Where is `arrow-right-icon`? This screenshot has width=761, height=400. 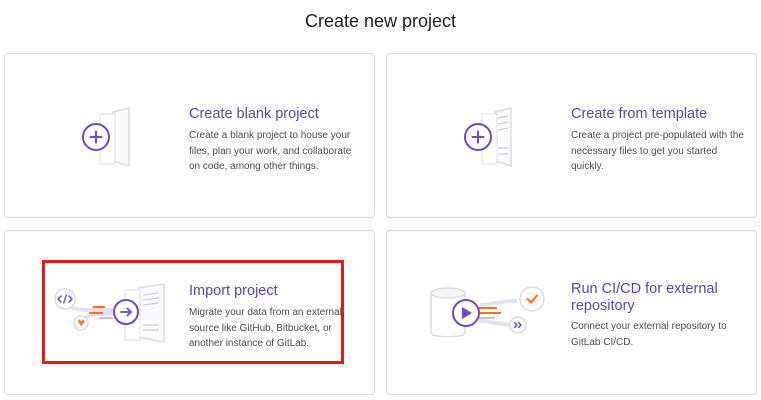 arrow-right-icon is located at coordinates (126, 312).